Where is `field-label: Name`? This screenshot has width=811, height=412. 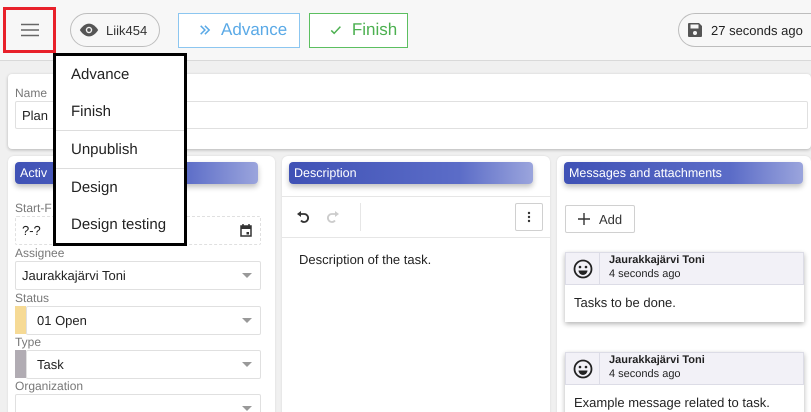
field-label: Name is located at coordinates (31, 93).